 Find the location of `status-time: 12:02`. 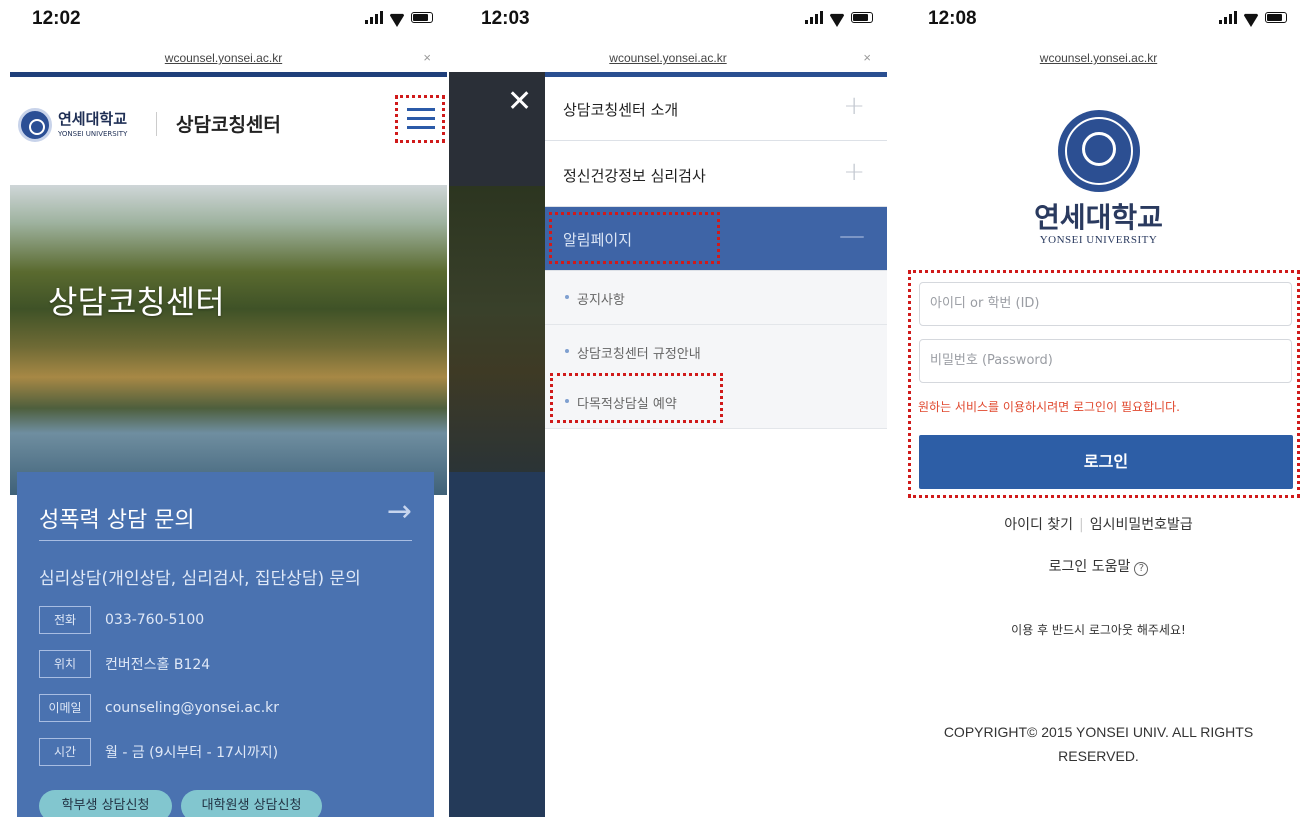

status-time: 12:02 is located at coordinates (56, 18).